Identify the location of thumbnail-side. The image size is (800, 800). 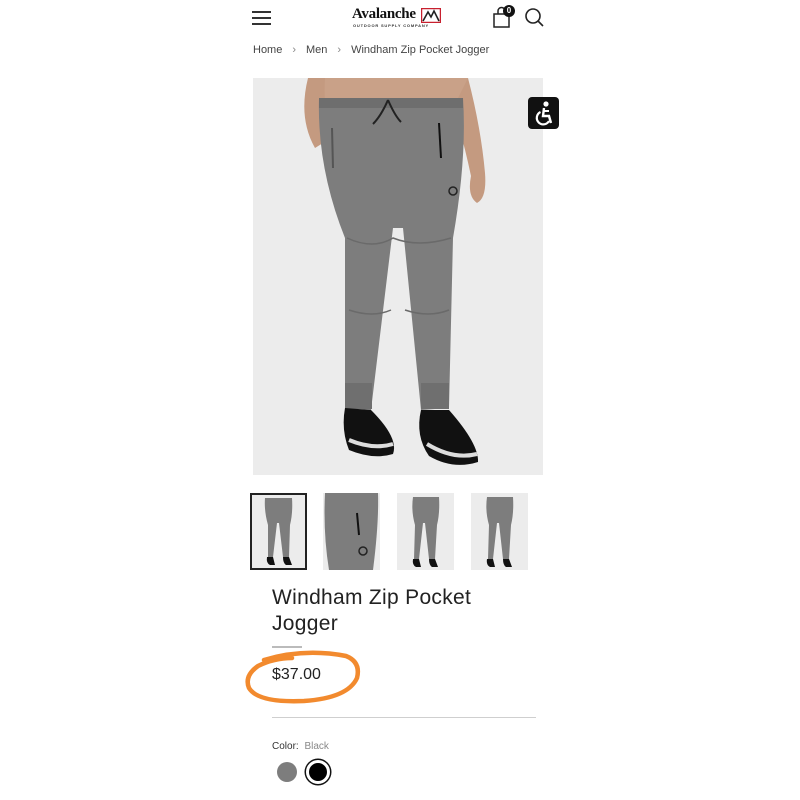
(425, 531).